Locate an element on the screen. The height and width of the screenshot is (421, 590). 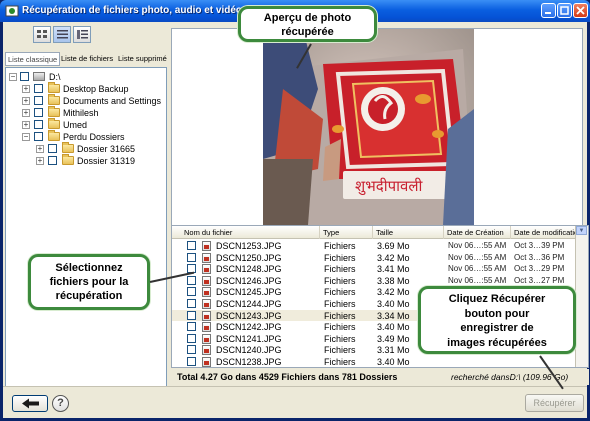
column-header-created: Date de Création is located at coordinates (477, 232).